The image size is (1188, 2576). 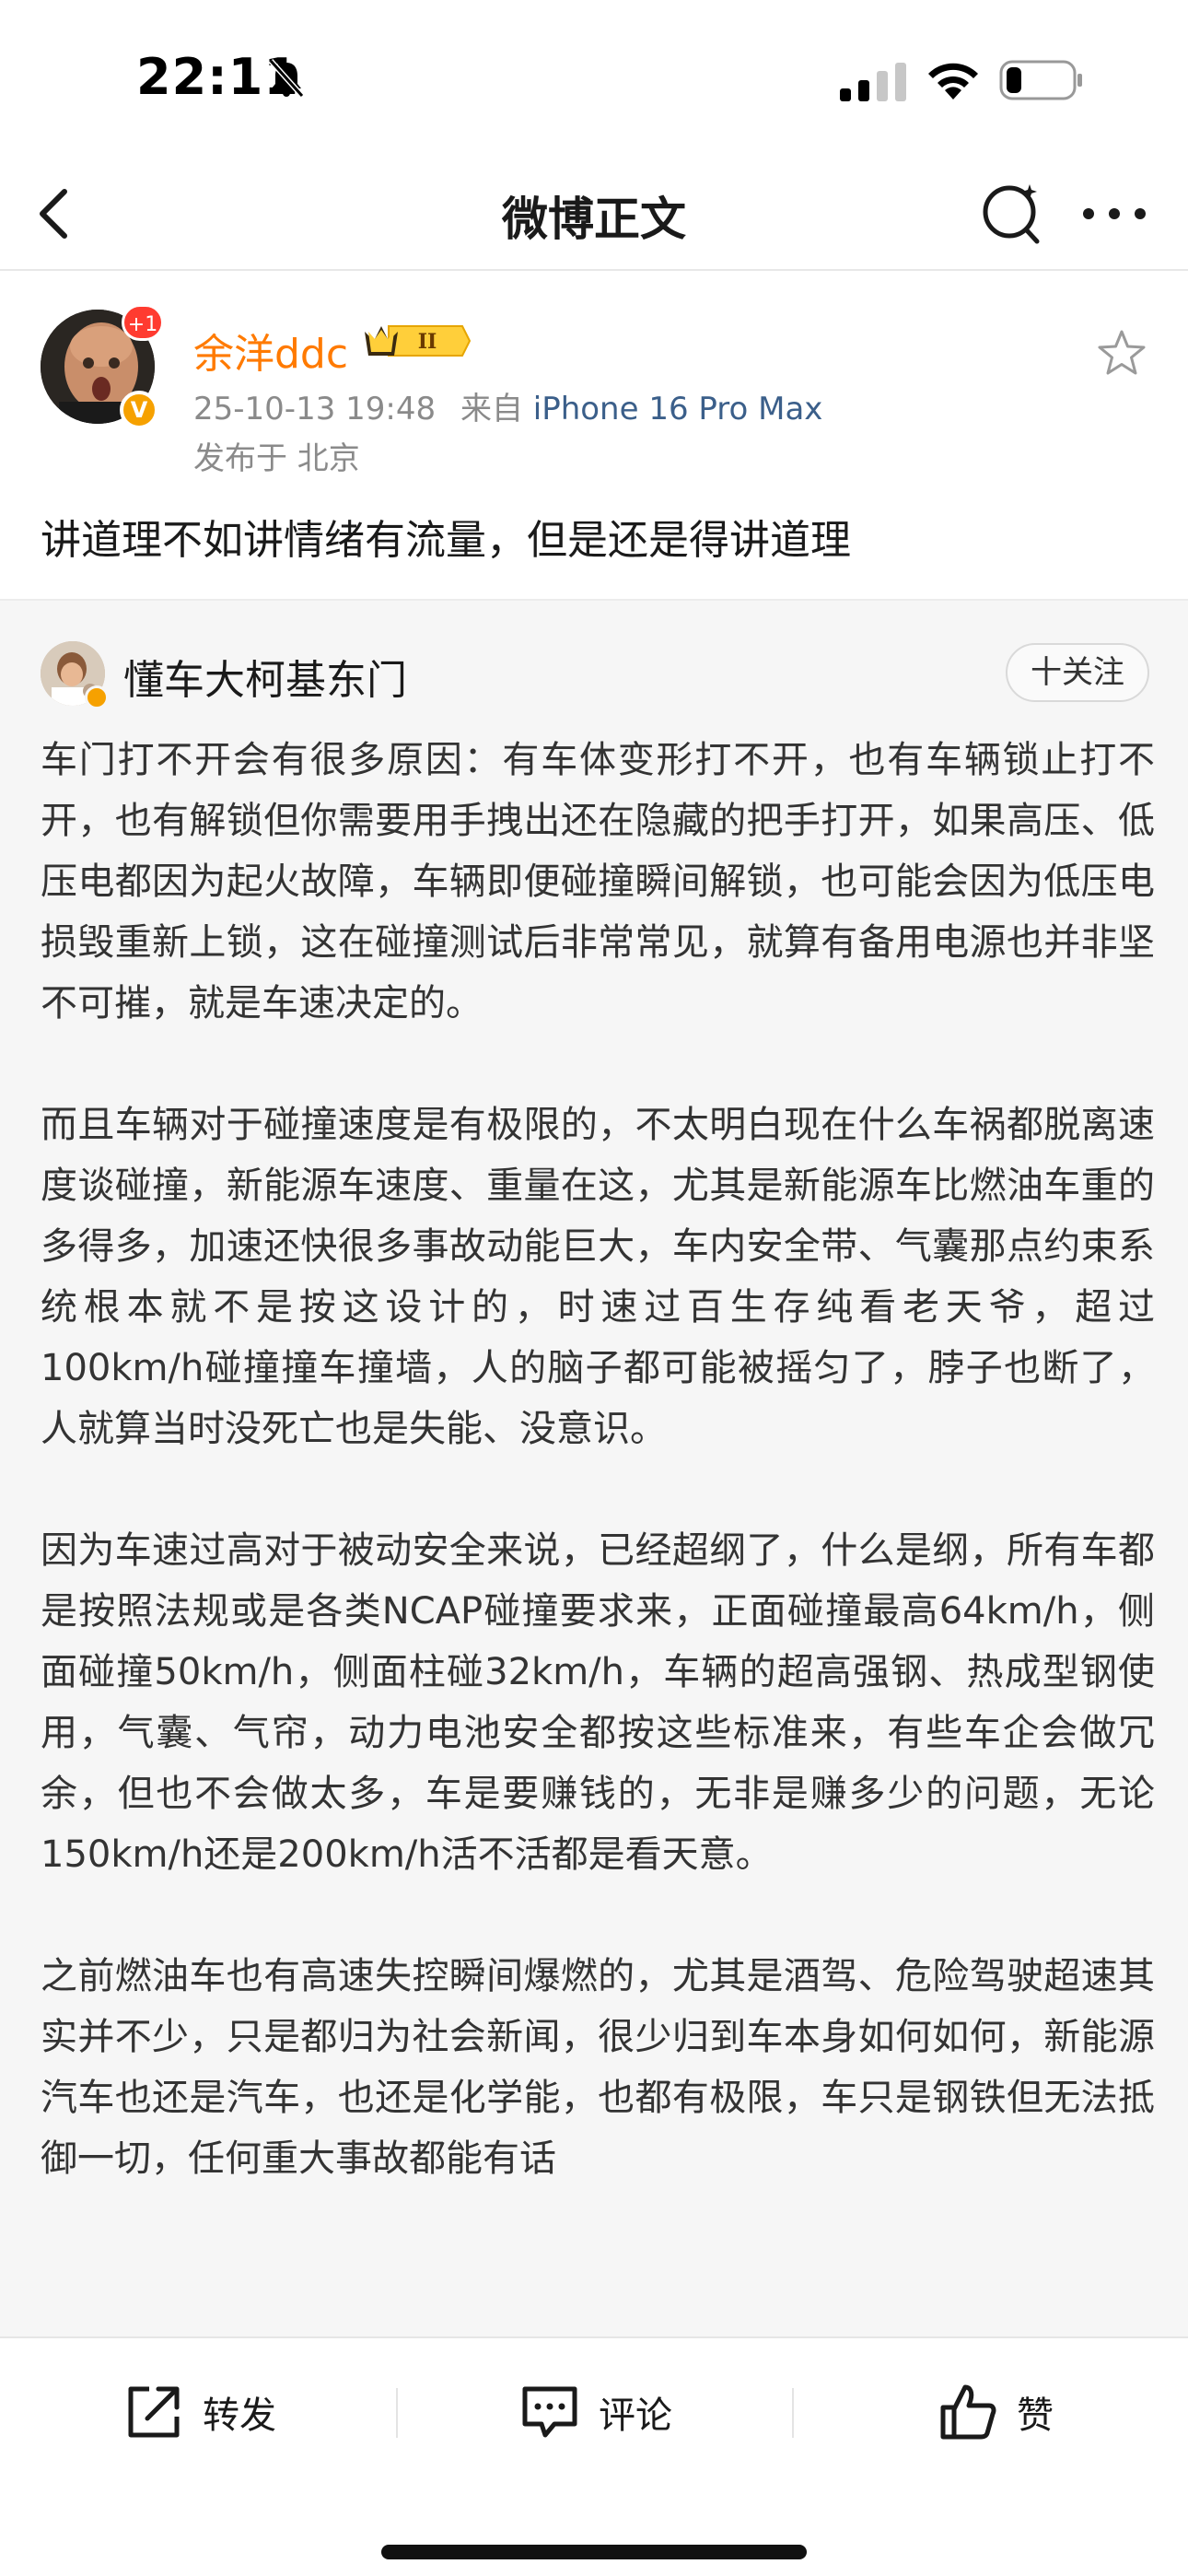 I want to click on original-author-name: 懂车大柯基东门, so click(x=265, y=676).